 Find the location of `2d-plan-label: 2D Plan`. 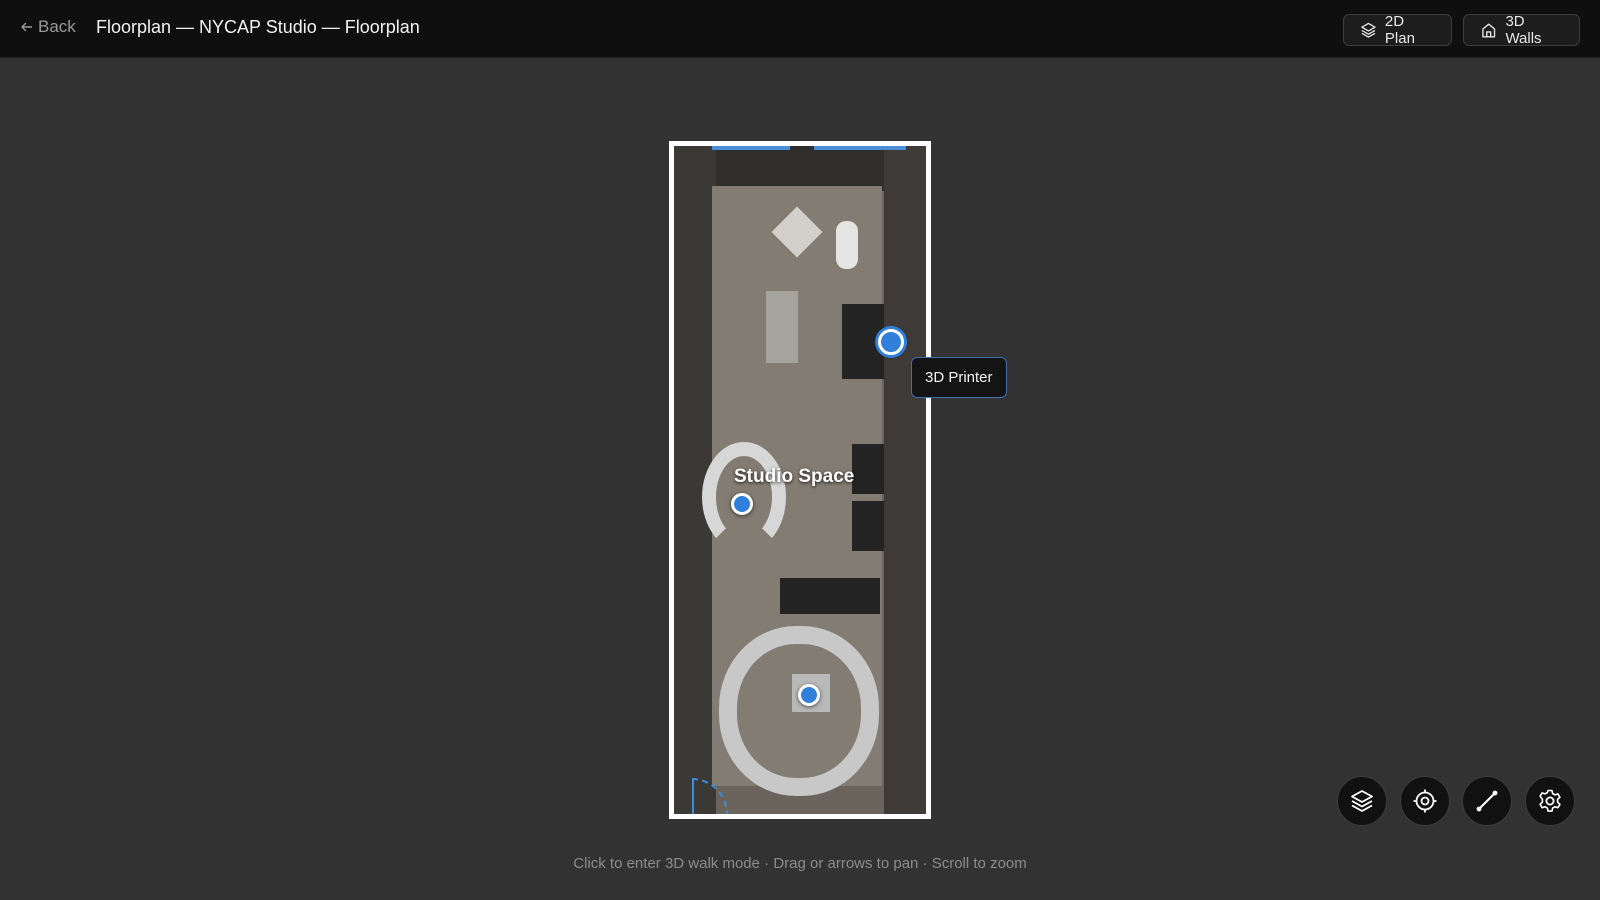

2d-plan-label: 2D Plan is located at coordinates (1399, 30).